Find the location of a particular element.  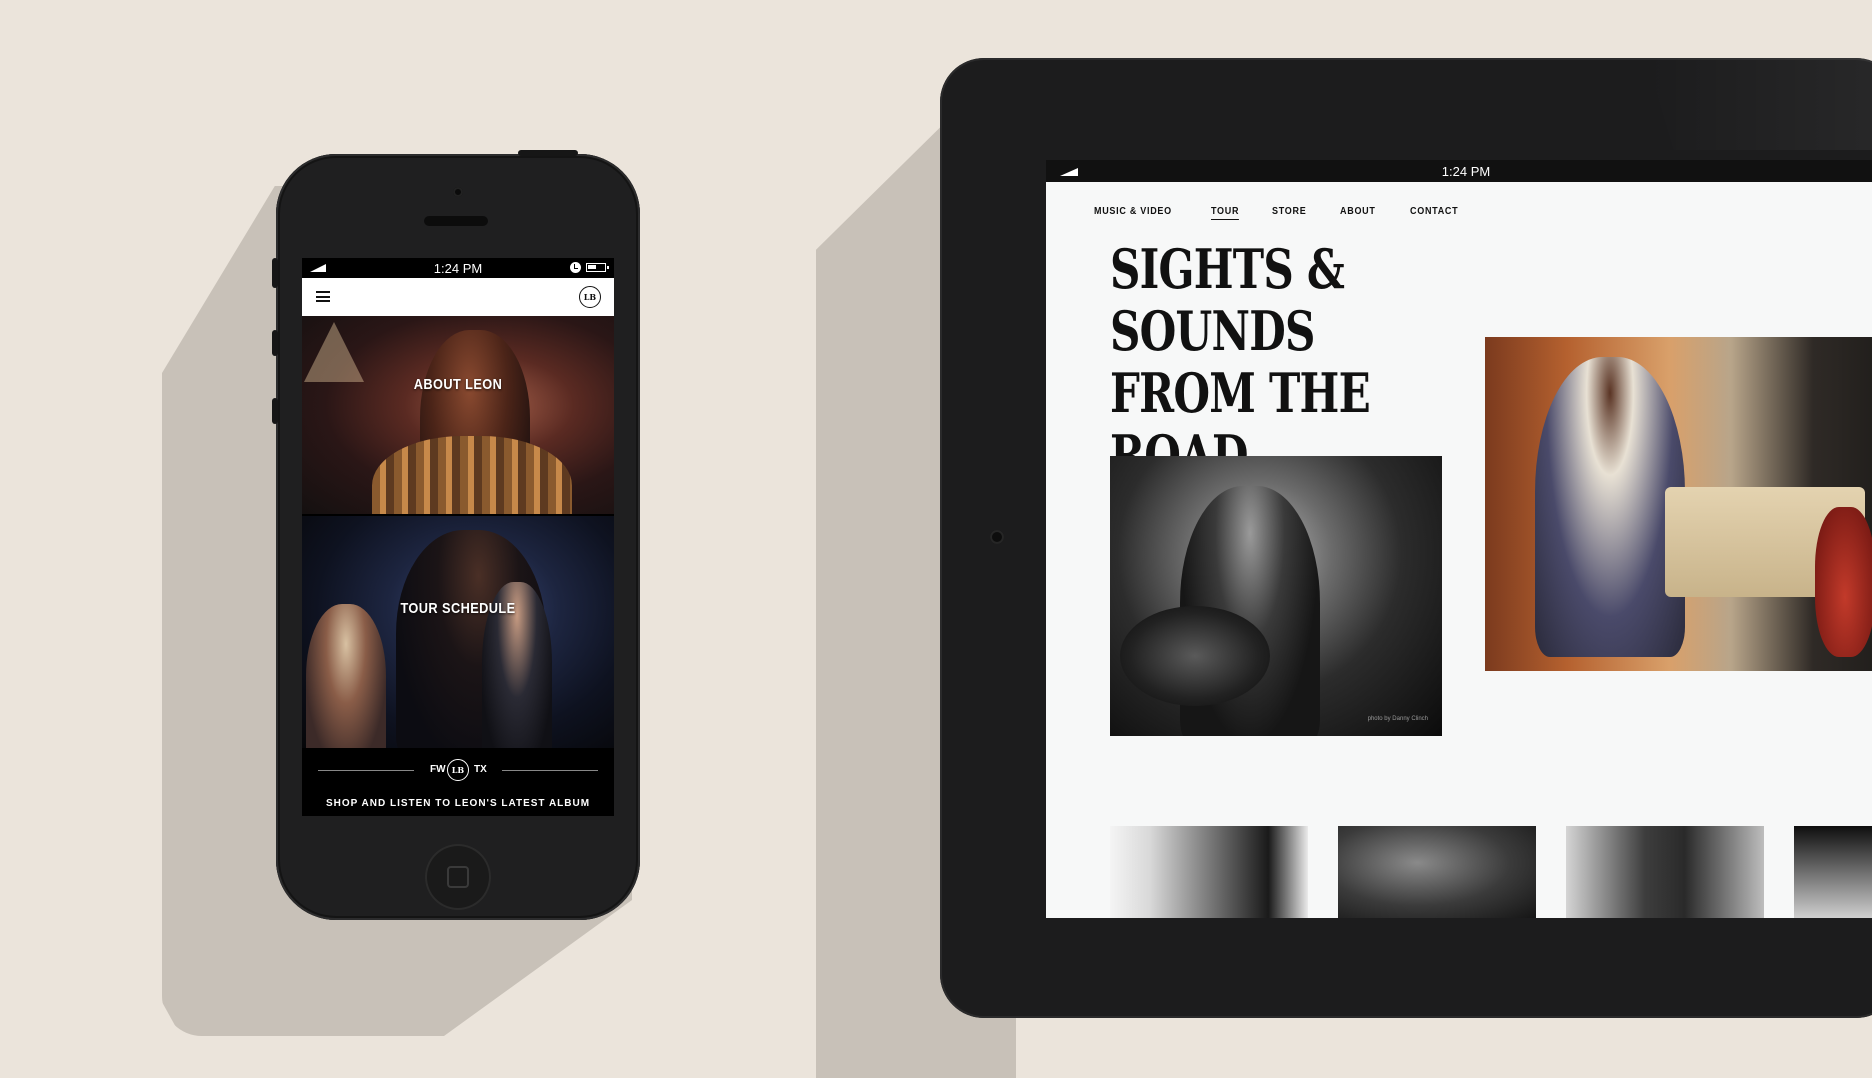

nav-item-music-video: MUSIC & VIDEO is located at coordinates (1133, 213).